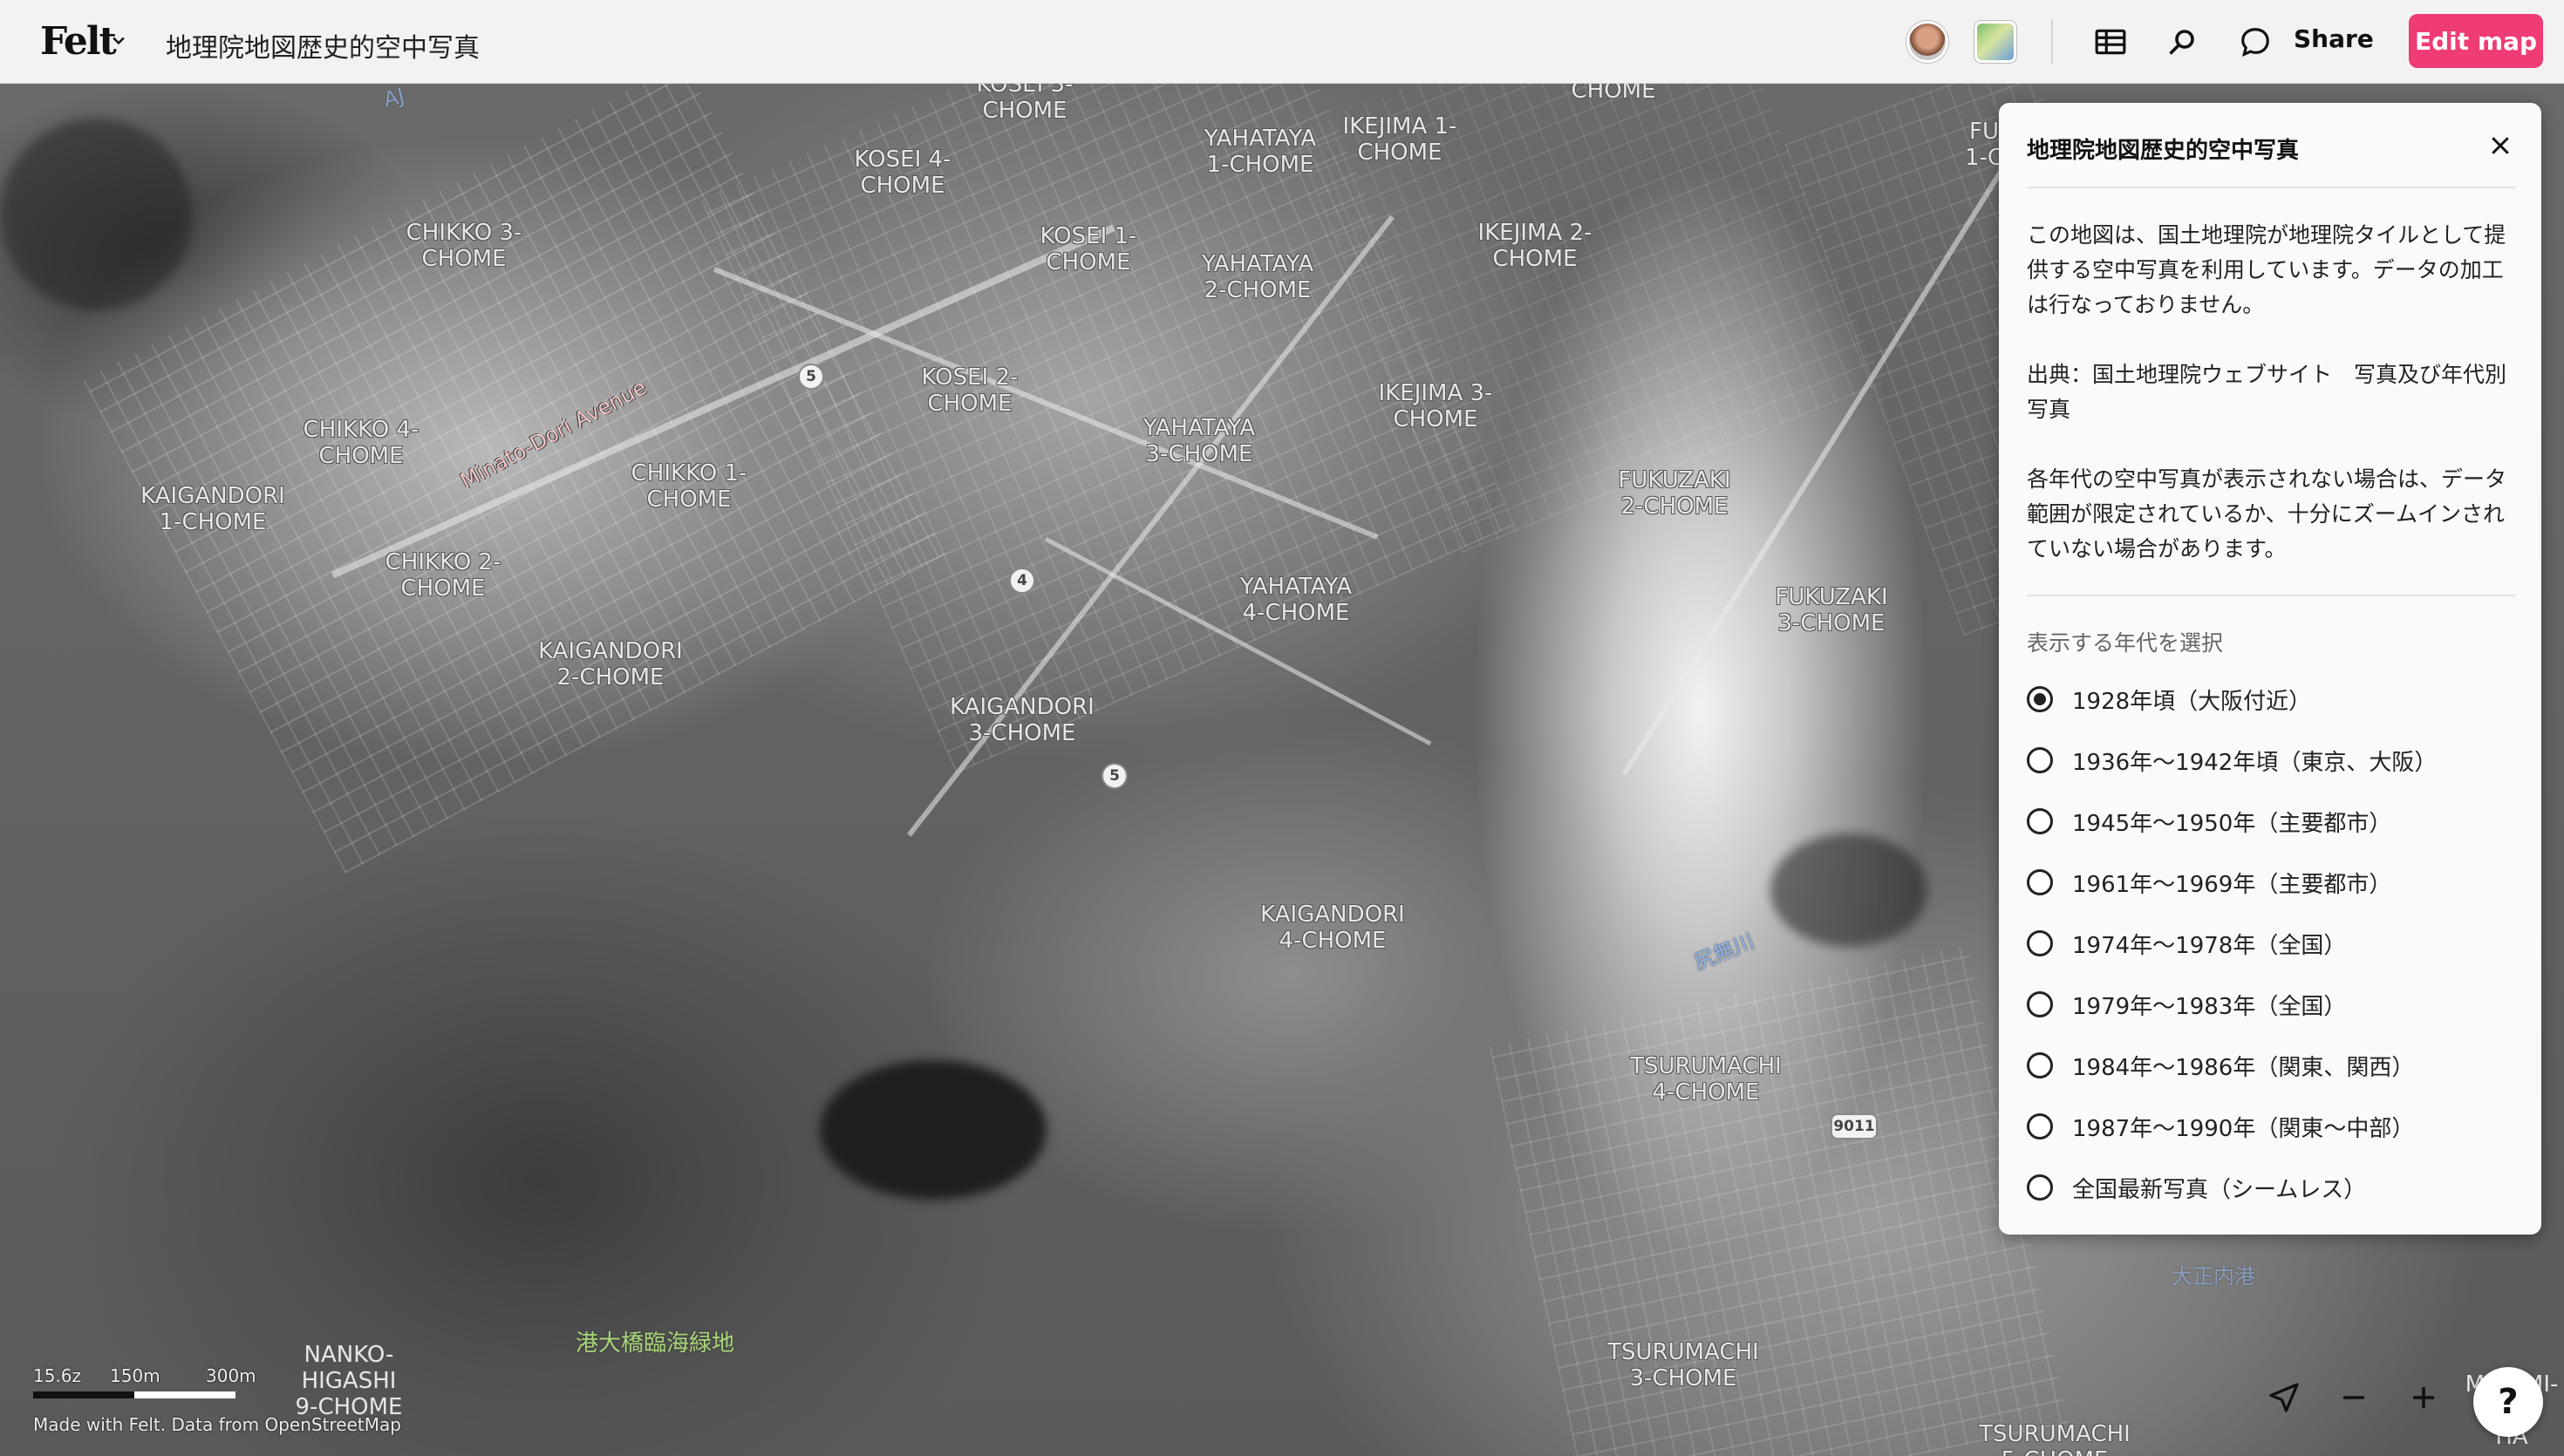 The image size is (2564, 1456). I want to click on user-avatar, so click(1927, 42).